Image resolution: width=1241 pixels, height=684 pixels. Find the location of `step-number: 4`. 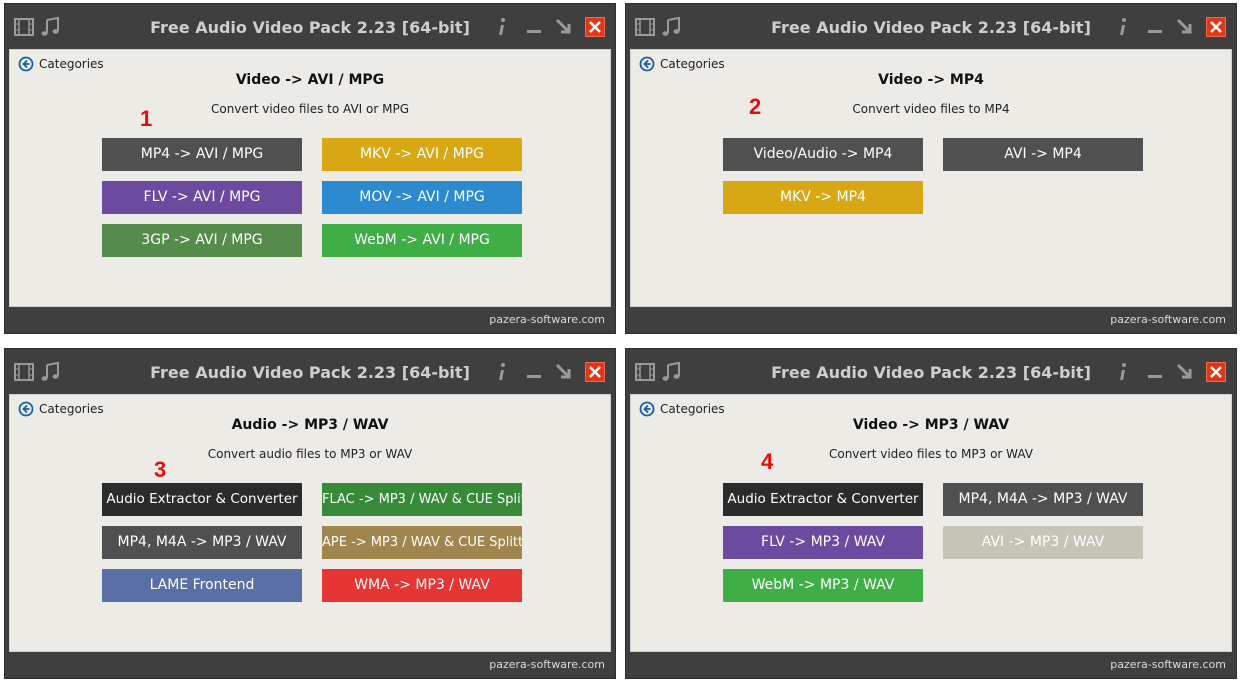

step-number: 4 is located at coordinates (767, 461).